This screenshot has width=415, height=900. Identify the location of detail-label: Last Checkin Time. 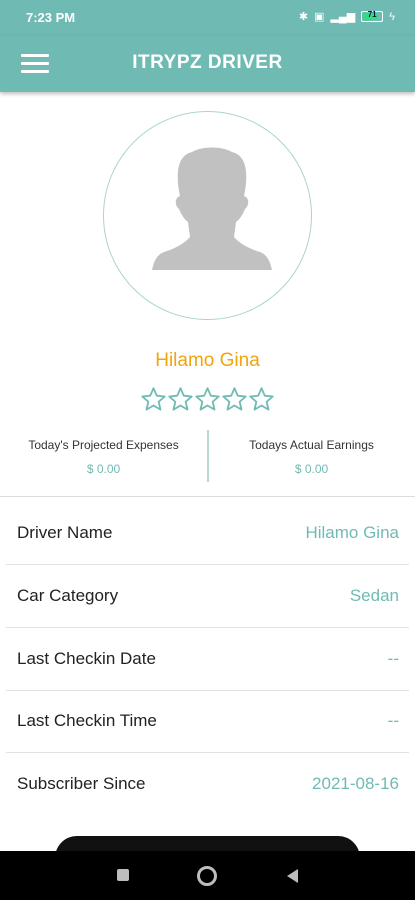
(87, 720).